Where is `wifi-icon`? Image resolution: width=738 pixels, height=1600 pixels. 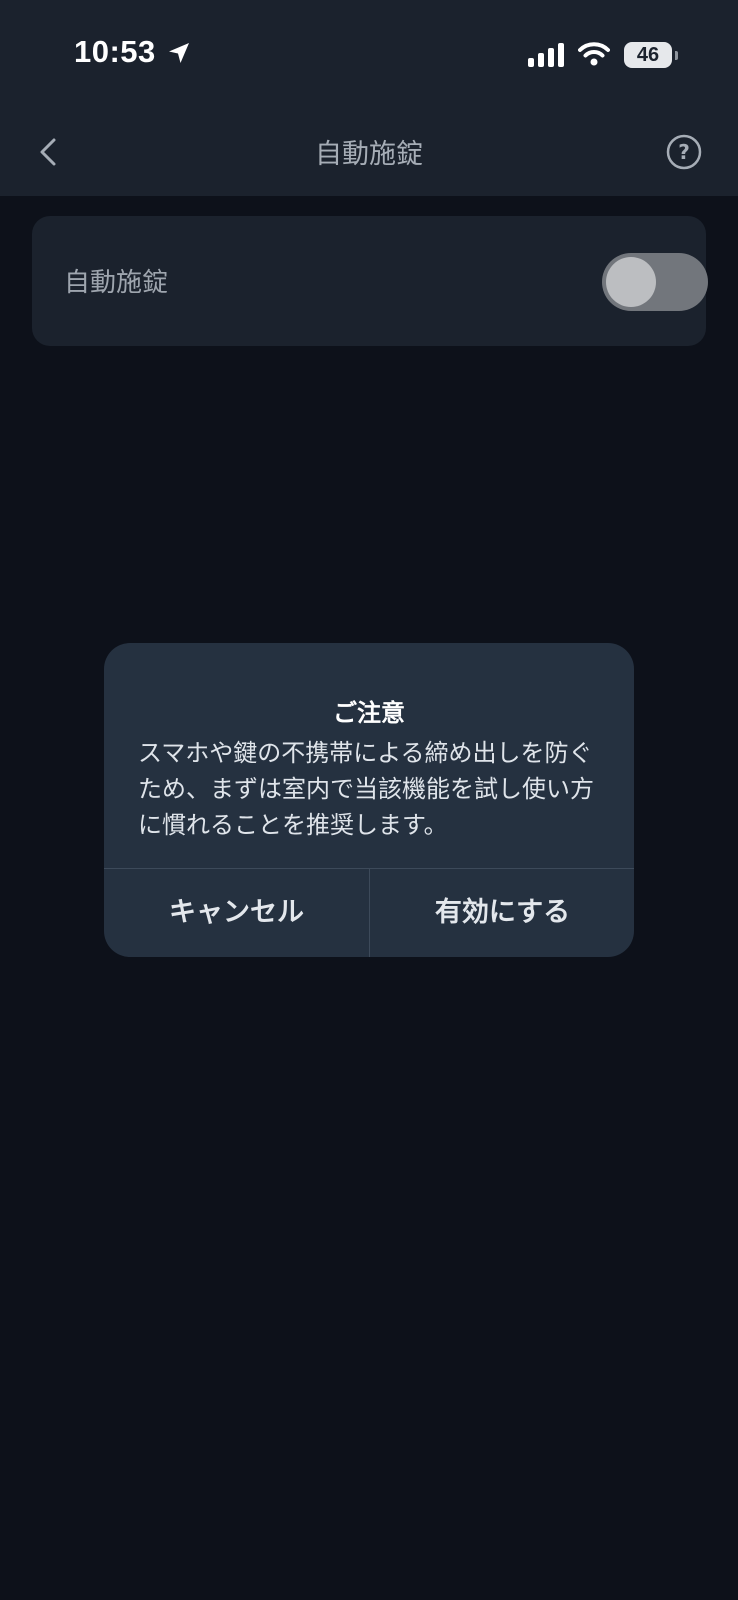
wifi-icon is located at coordinates (594, 54).